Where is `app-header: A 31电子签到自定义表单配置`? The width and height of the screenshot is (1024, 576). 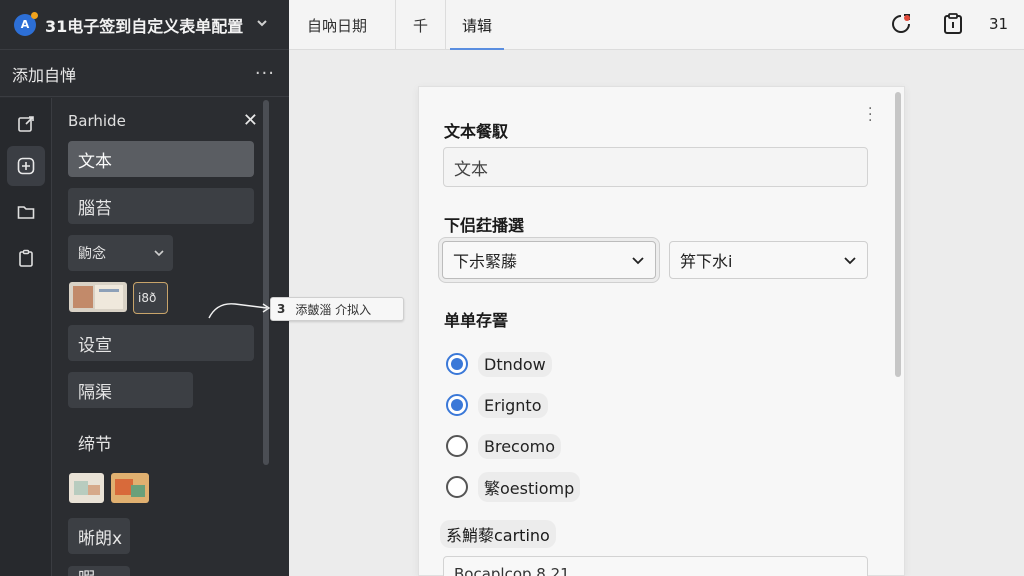 app-header: A 31电子签到自定义表单配置 is located at coordinates (144, 25).